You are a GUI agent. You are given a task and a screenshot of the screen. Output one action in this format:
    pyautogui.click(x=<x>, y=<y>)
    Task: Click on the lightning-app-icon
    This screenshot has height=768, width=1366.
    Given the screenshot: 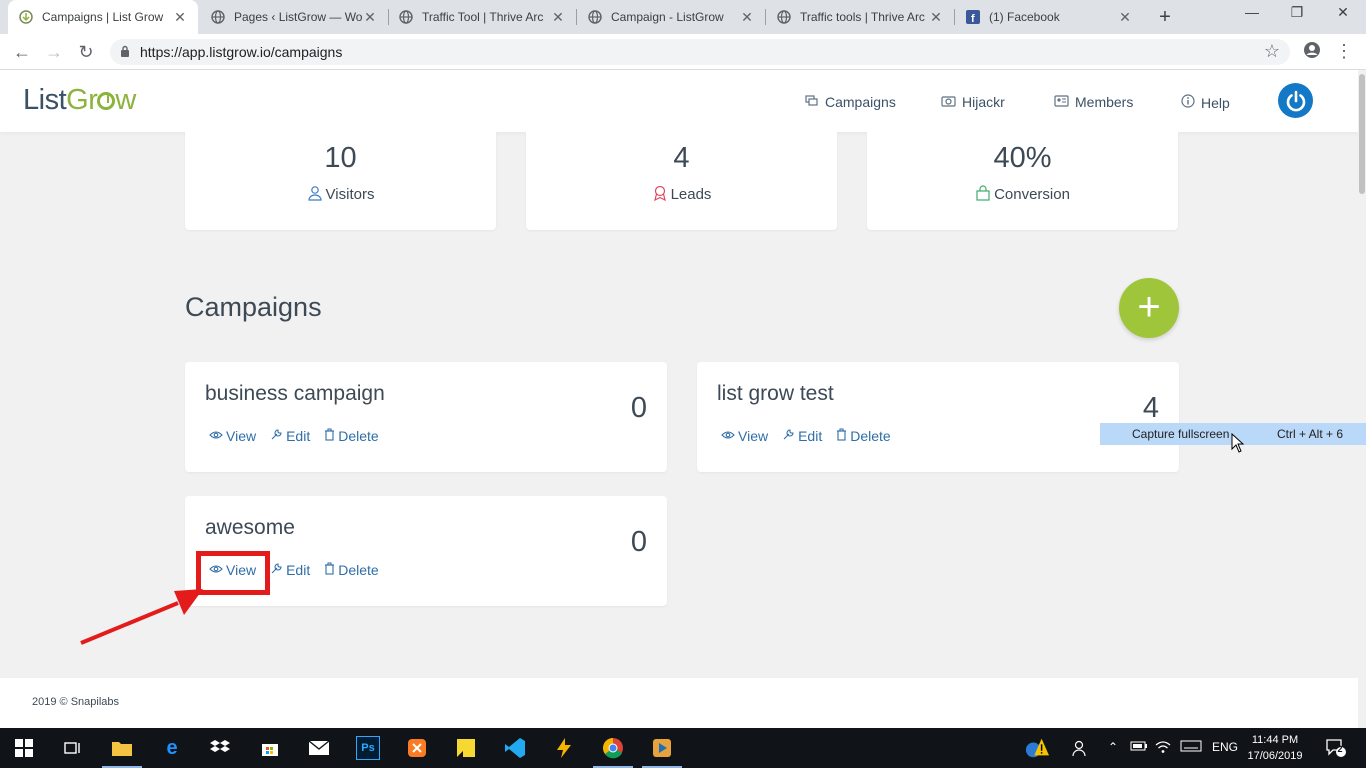 What is the action you would take?
    pyautogui.click(x=564, y=748)
    